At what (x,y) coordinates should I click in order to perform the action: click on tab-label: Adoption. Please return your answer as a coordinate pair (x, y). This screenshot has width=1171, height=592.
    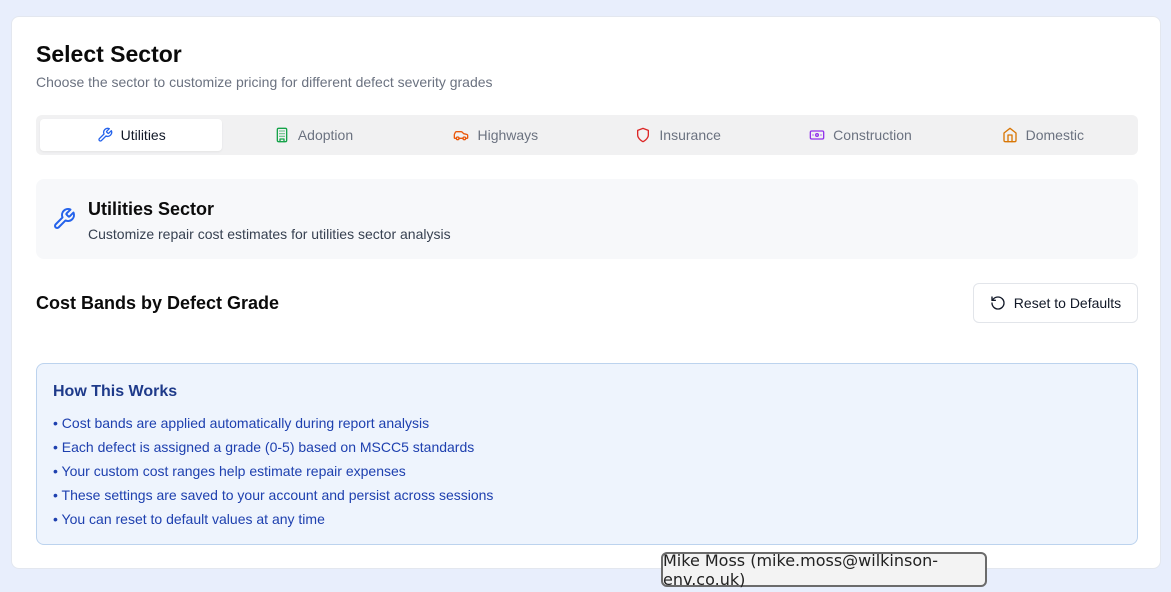
    Looking at the image, I should click on (325, 135).